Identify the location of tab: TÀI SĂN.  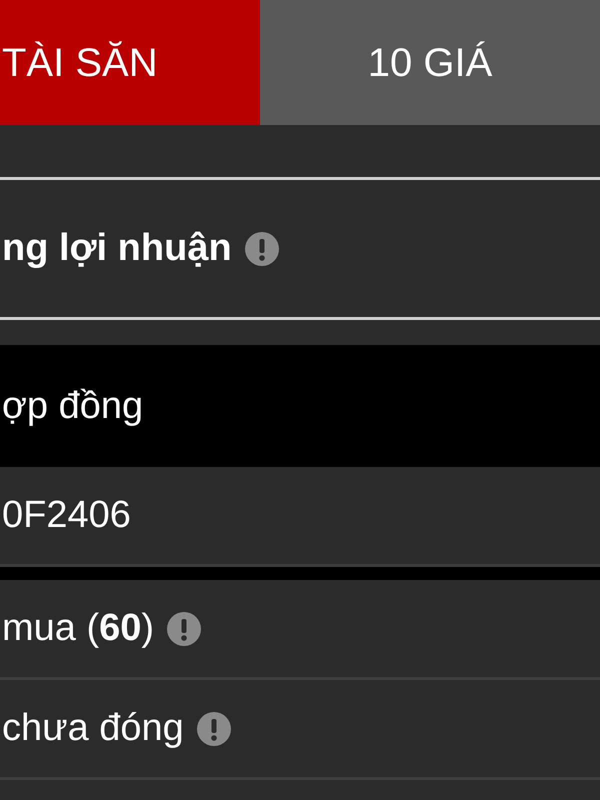
(130, 62).